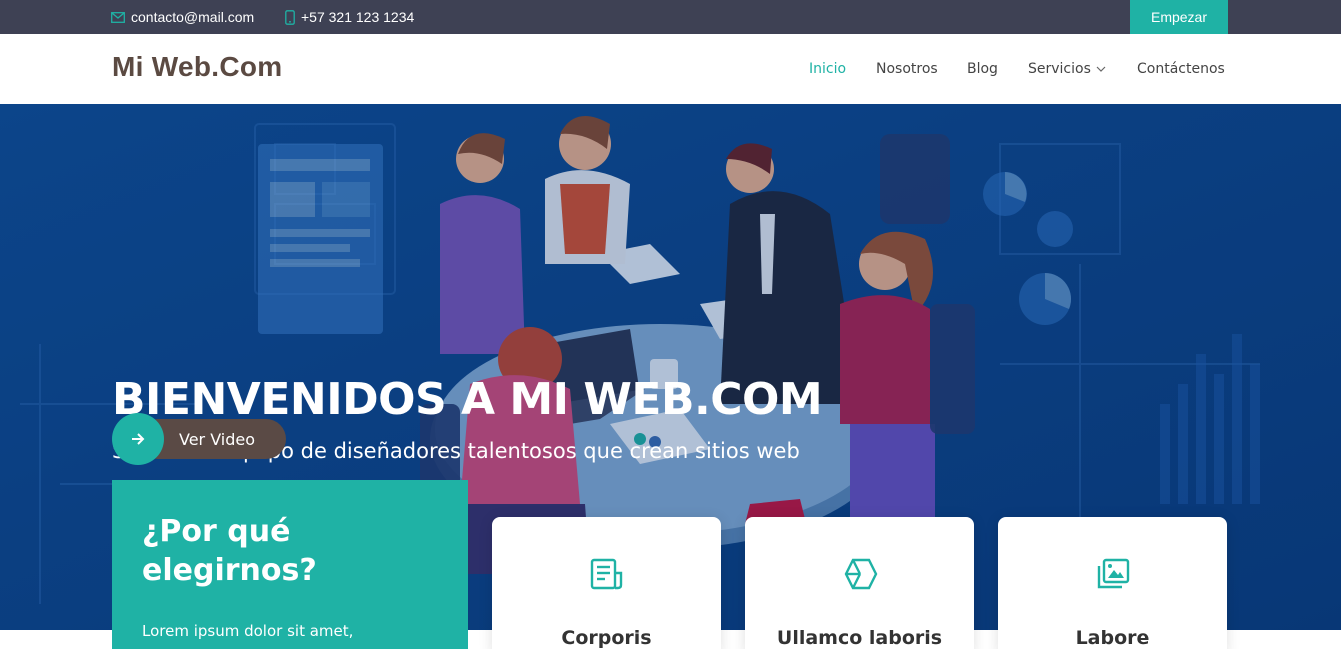 This screenshot has height=649, width=1341. I want to click on ver-video-button: Ver Video, so click(200, 439).